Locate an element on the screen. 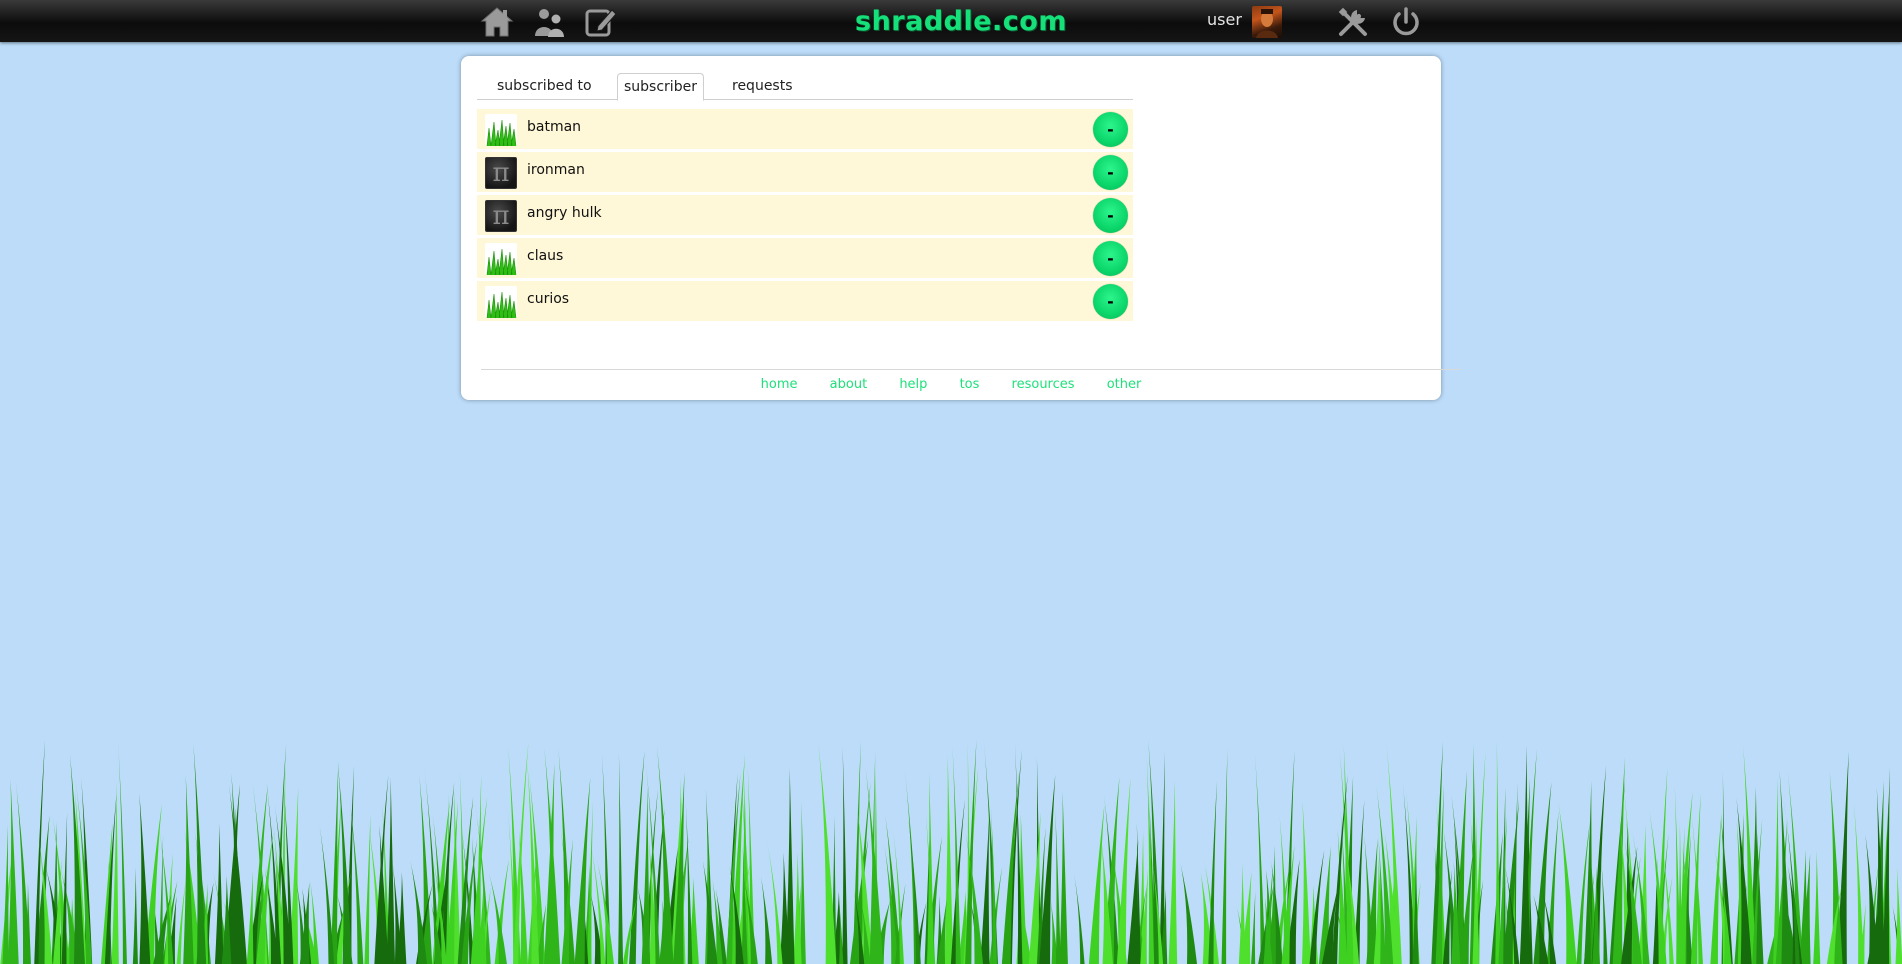 This screenshot has height=964, width=1902. home-icon is located at coordinates (497, 22).